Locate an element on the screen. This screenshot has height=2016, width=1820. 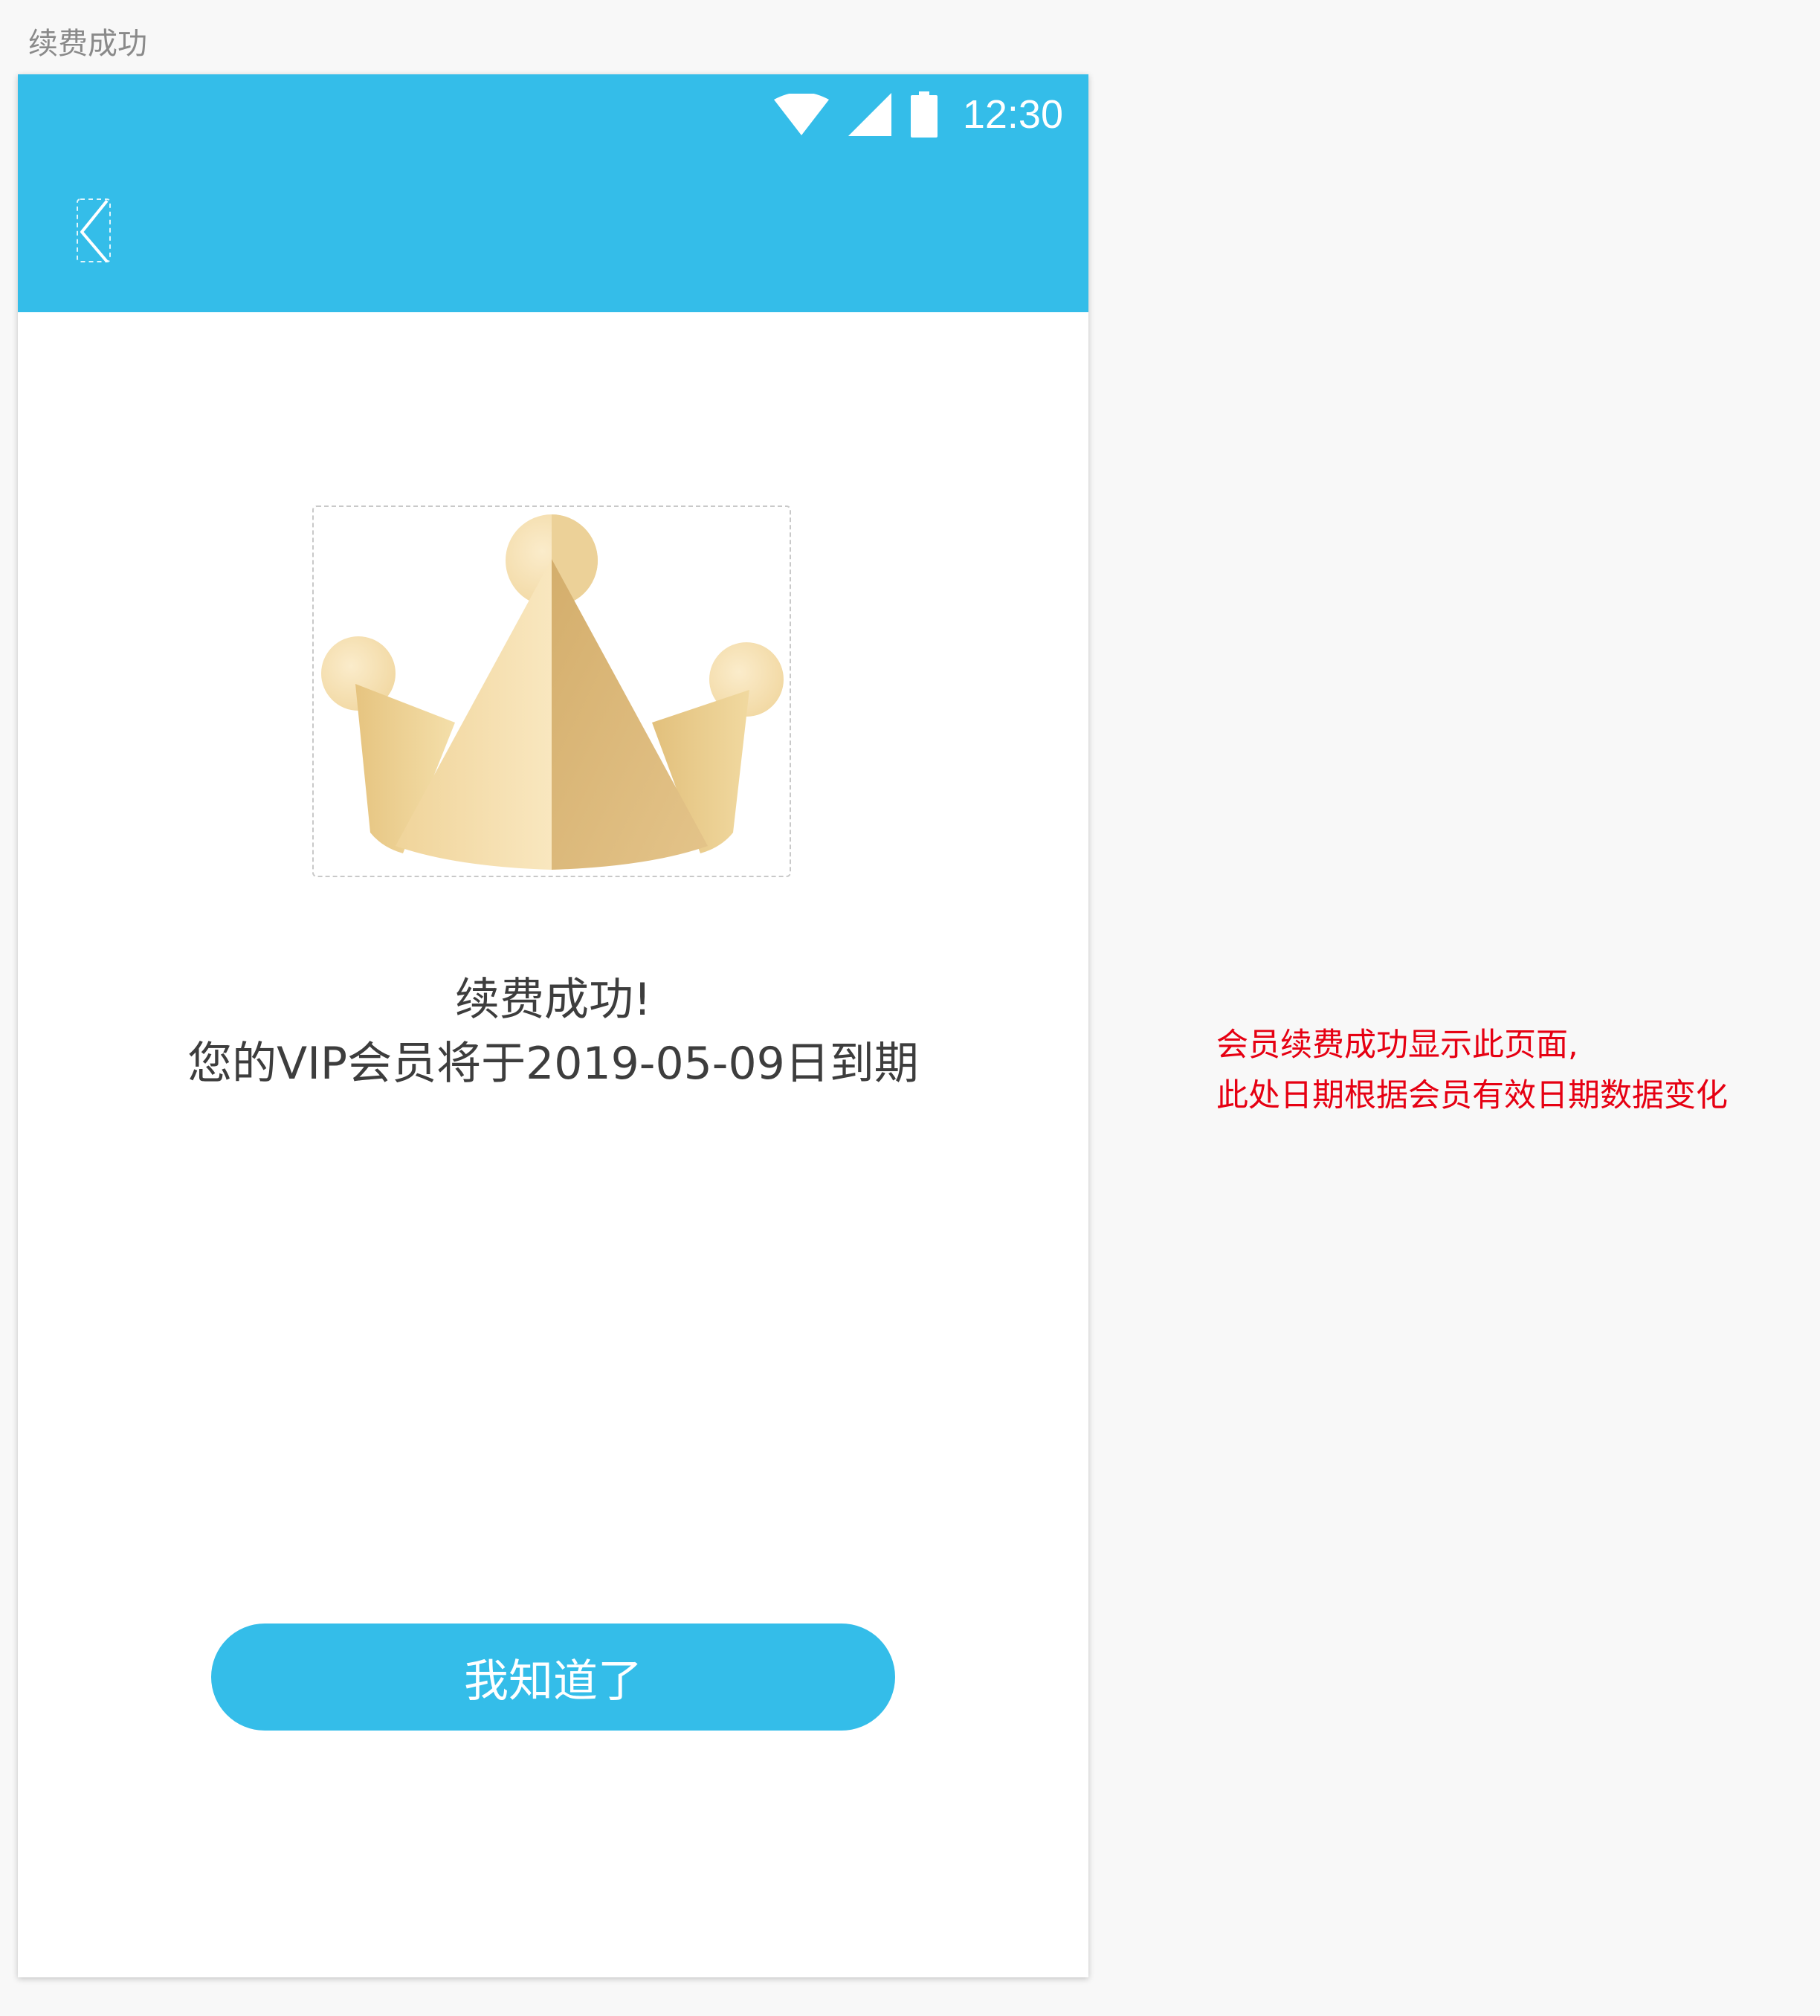
expiry-message: 您的VIP会员将于2019-05-09日到期 is located at coordinates (553, 1064).